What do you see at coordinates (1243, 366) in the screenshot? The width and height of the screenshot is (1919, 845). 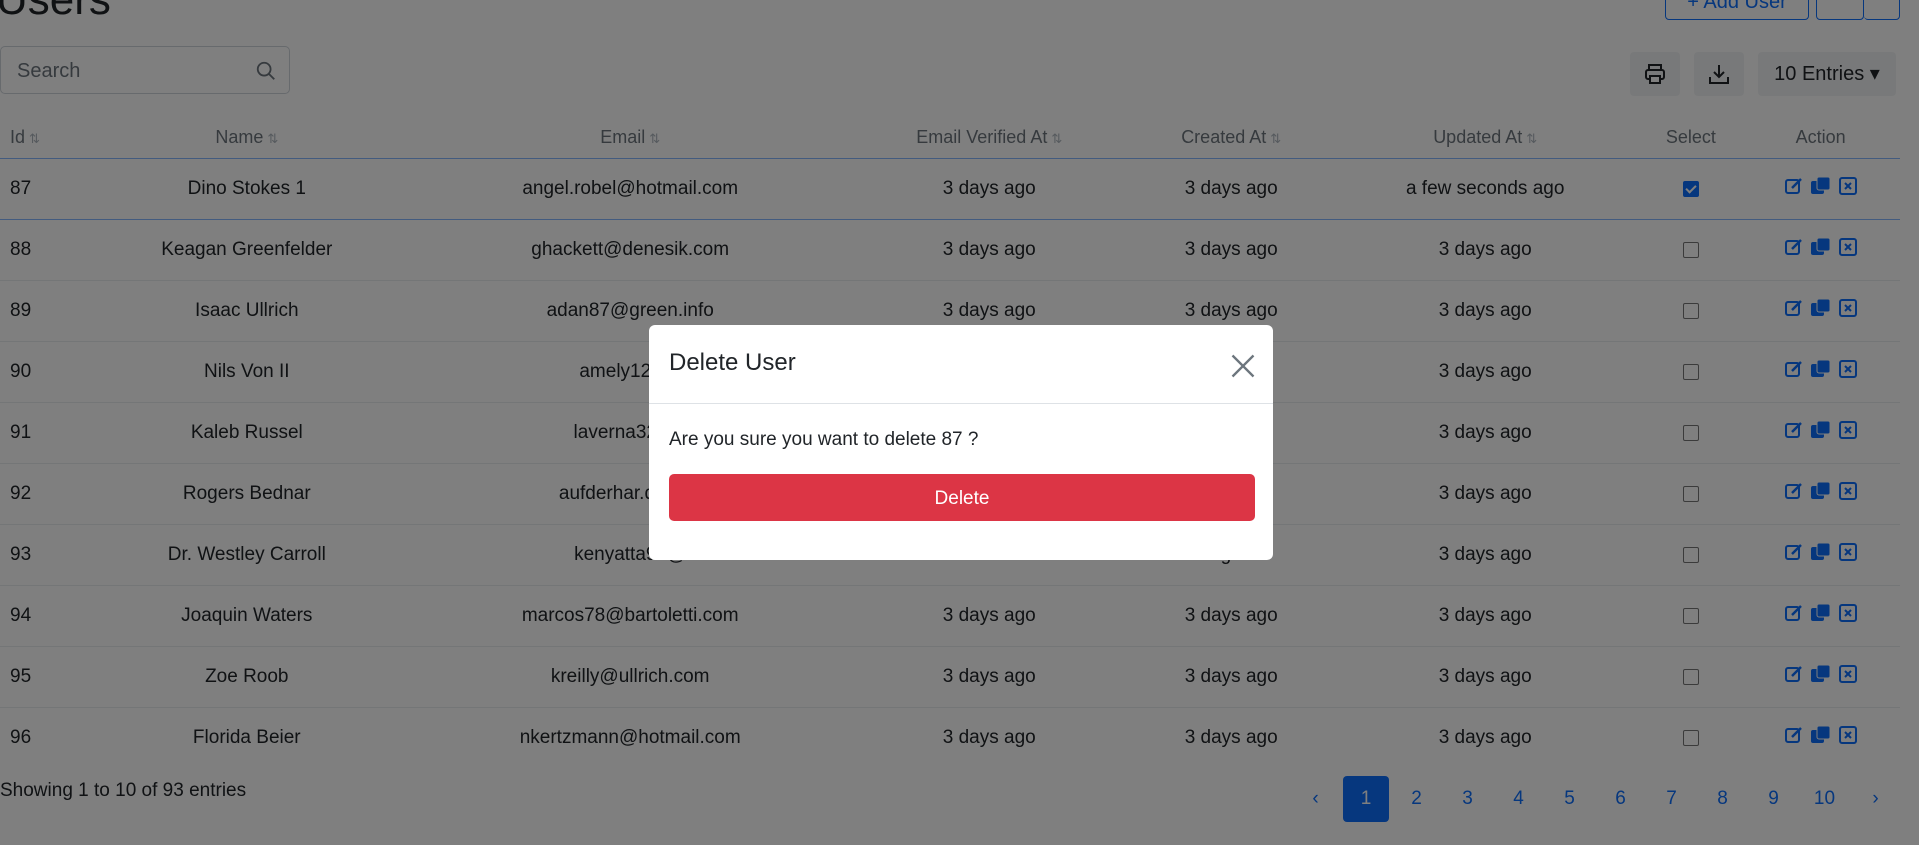 I see `close-icon` at bounding box center [1243, 366].